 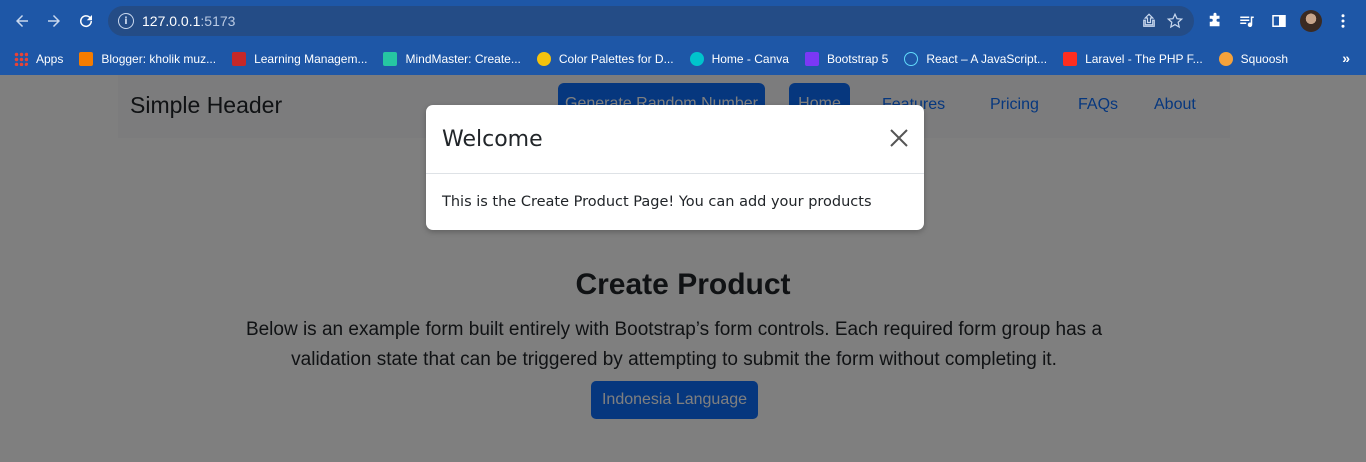 I want to click on url-port: :5173, so click(x=218, y=21).